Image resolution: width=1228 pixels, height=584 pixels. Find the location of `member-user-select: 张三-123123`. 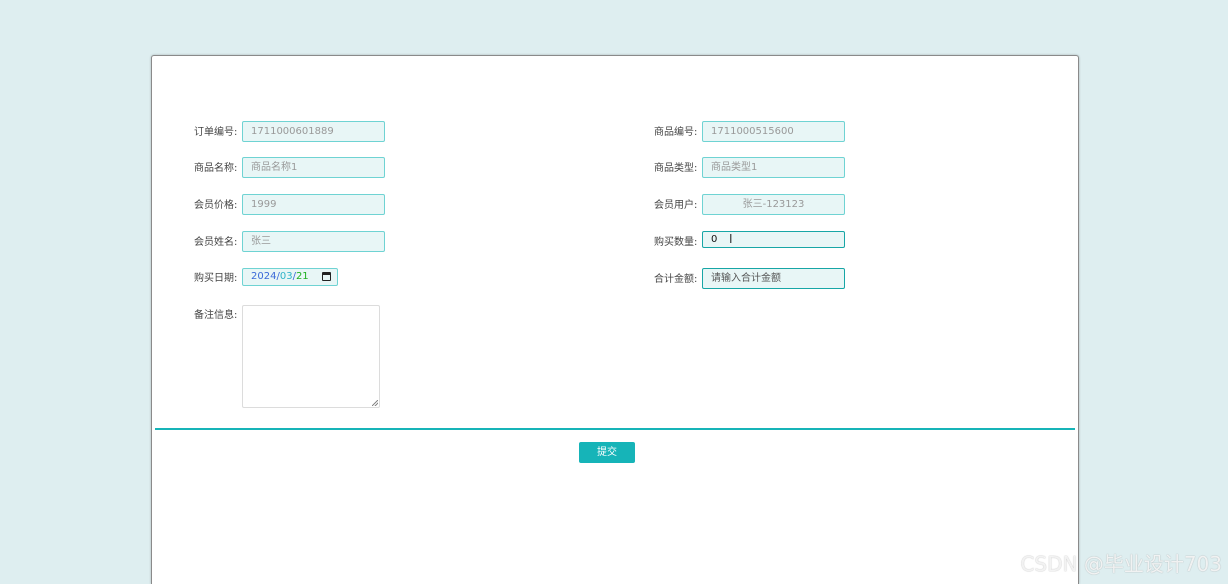

member-user-select: 张三-123123 is located at coordinates (773, 204).